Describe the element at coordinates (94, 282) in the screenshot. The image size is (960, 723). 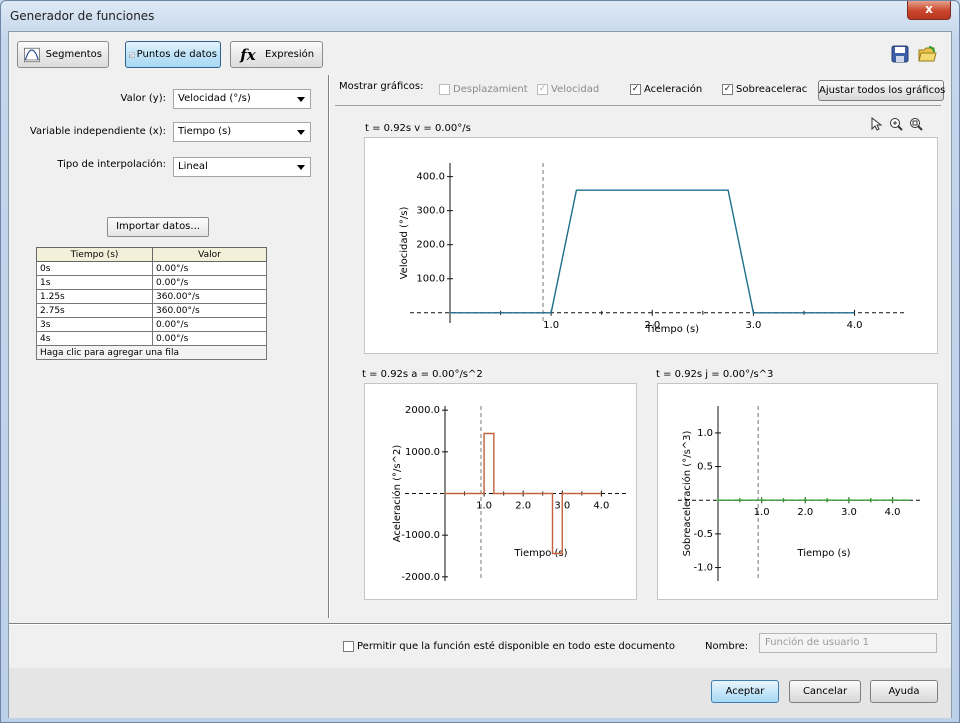
I see `cell-time: 1s` at that location.